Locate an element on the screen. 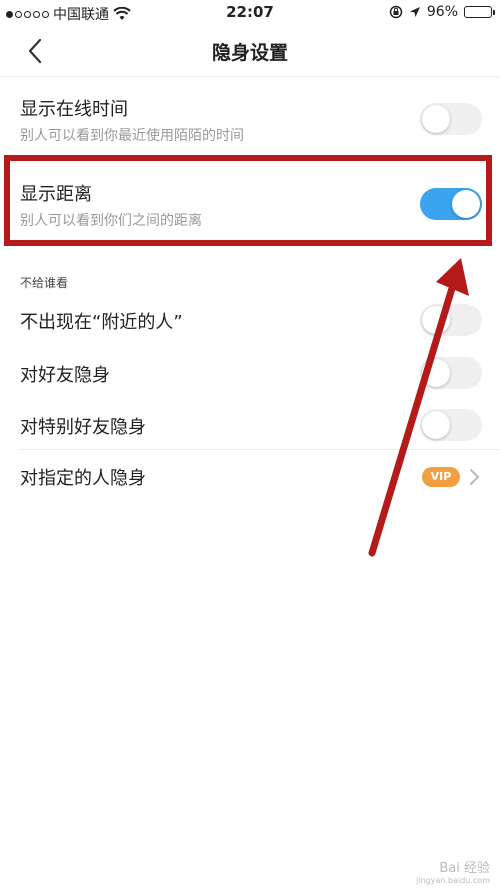  special-friends-toggle is located at coordinates (451, 425).